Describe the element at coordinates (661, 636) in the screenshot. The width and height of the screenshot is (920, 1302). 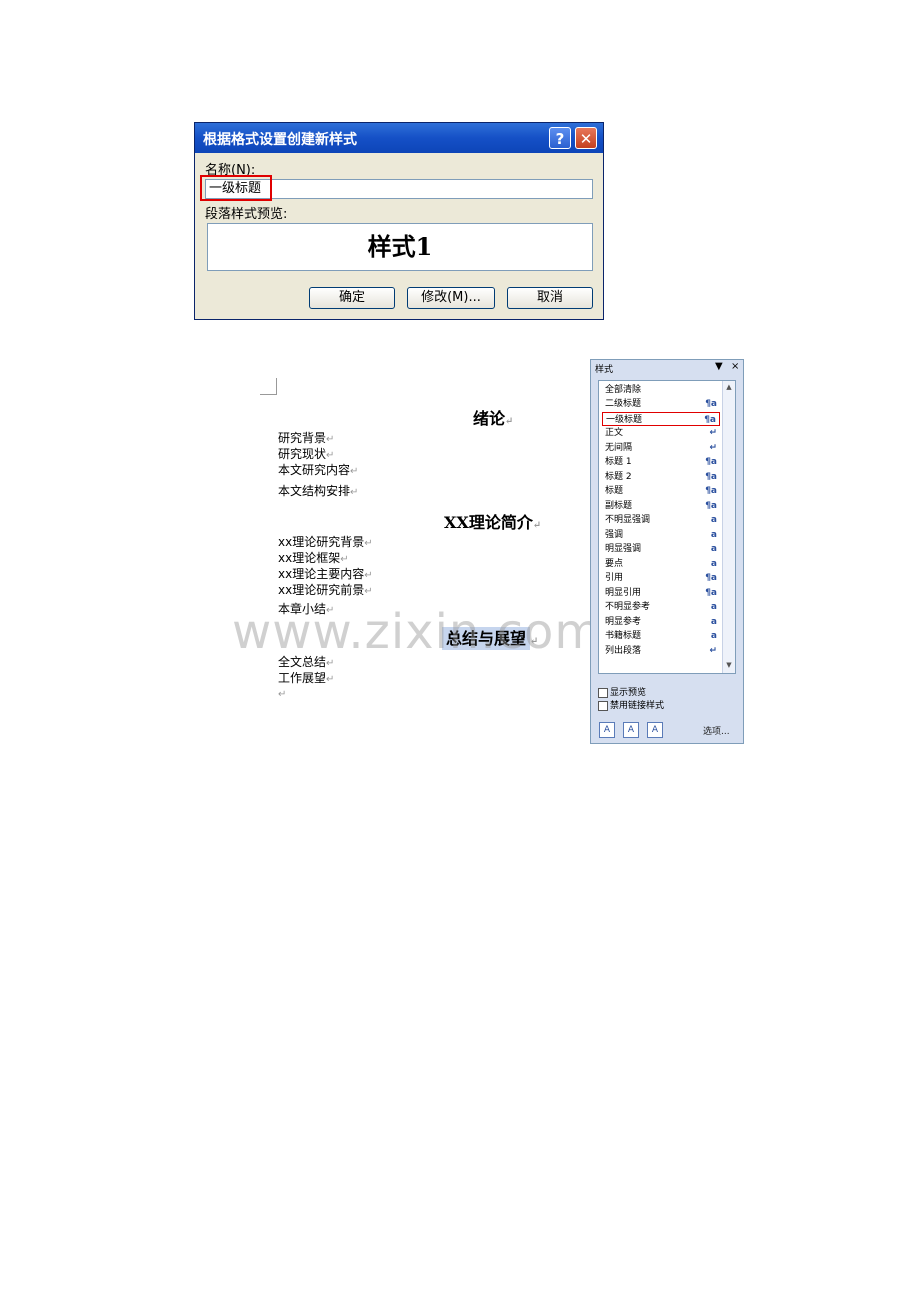
I see `style-item: 书籍标题 a` at that location.